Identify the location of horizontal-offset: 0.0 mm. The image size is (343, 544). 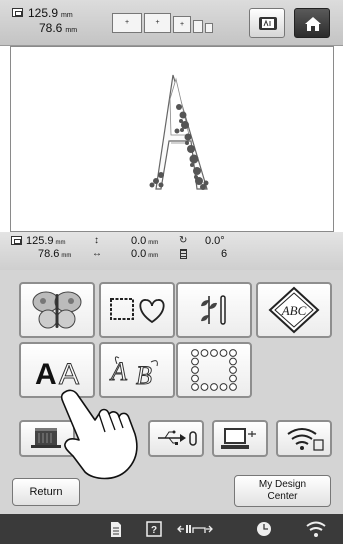
(144, 255).